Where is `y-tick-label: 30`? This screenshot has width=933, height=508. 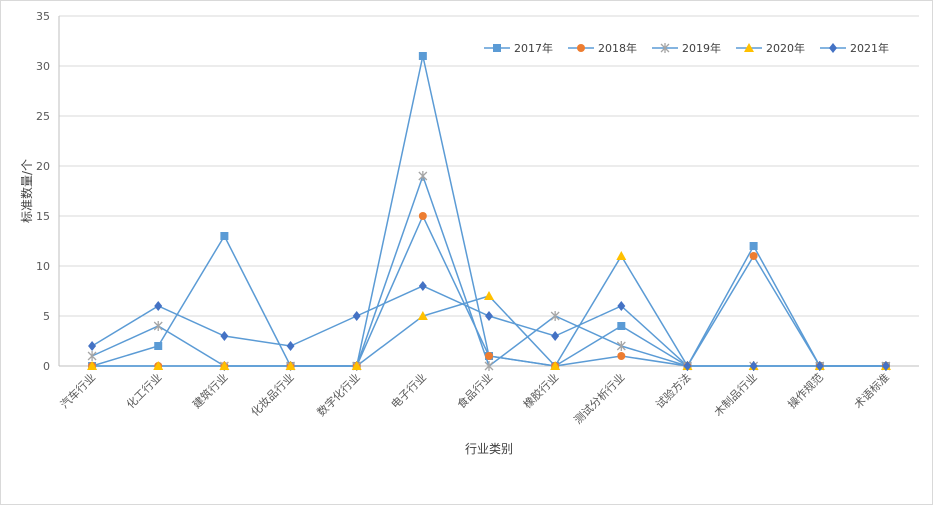 y-tick-label: 30 is located at coordinates (43, 66).